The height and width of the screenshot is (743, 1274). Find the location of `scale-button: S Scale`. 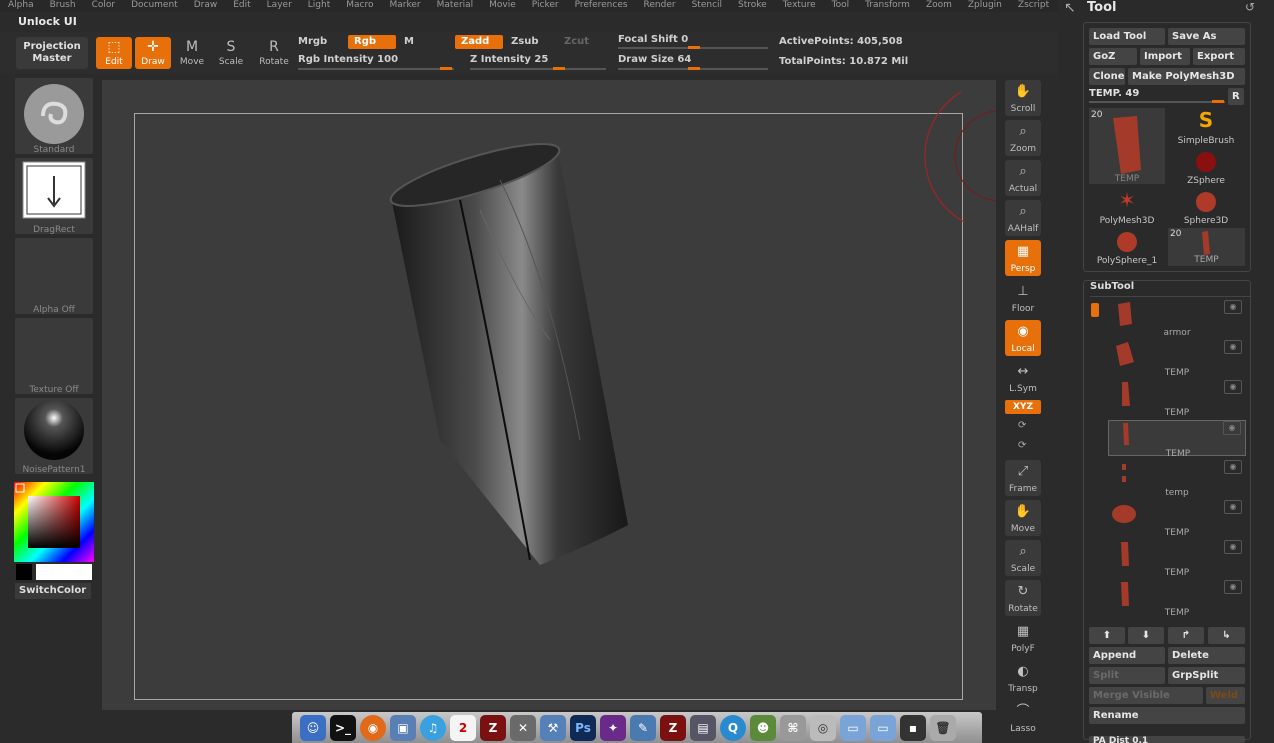

scale-button: S Scale is located at coordinates (231, 53).